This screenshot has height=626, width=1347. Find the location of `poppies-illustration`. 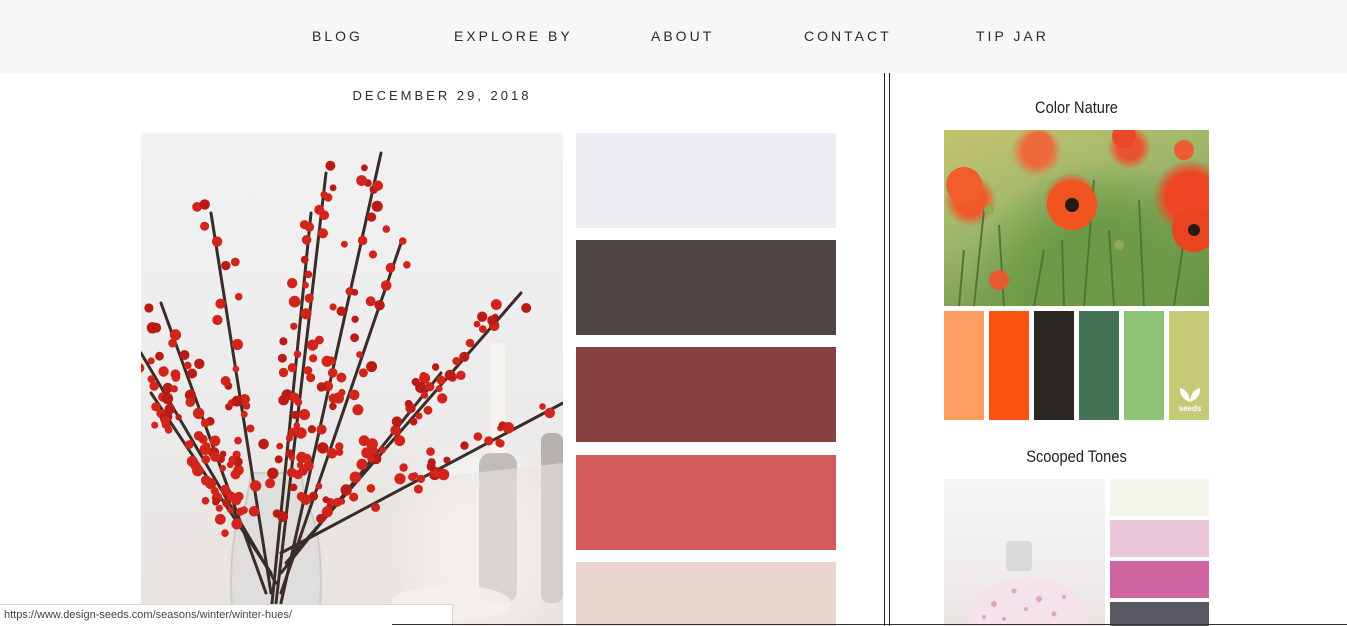

poppies-illustration is located at coordinates (1077, 218).